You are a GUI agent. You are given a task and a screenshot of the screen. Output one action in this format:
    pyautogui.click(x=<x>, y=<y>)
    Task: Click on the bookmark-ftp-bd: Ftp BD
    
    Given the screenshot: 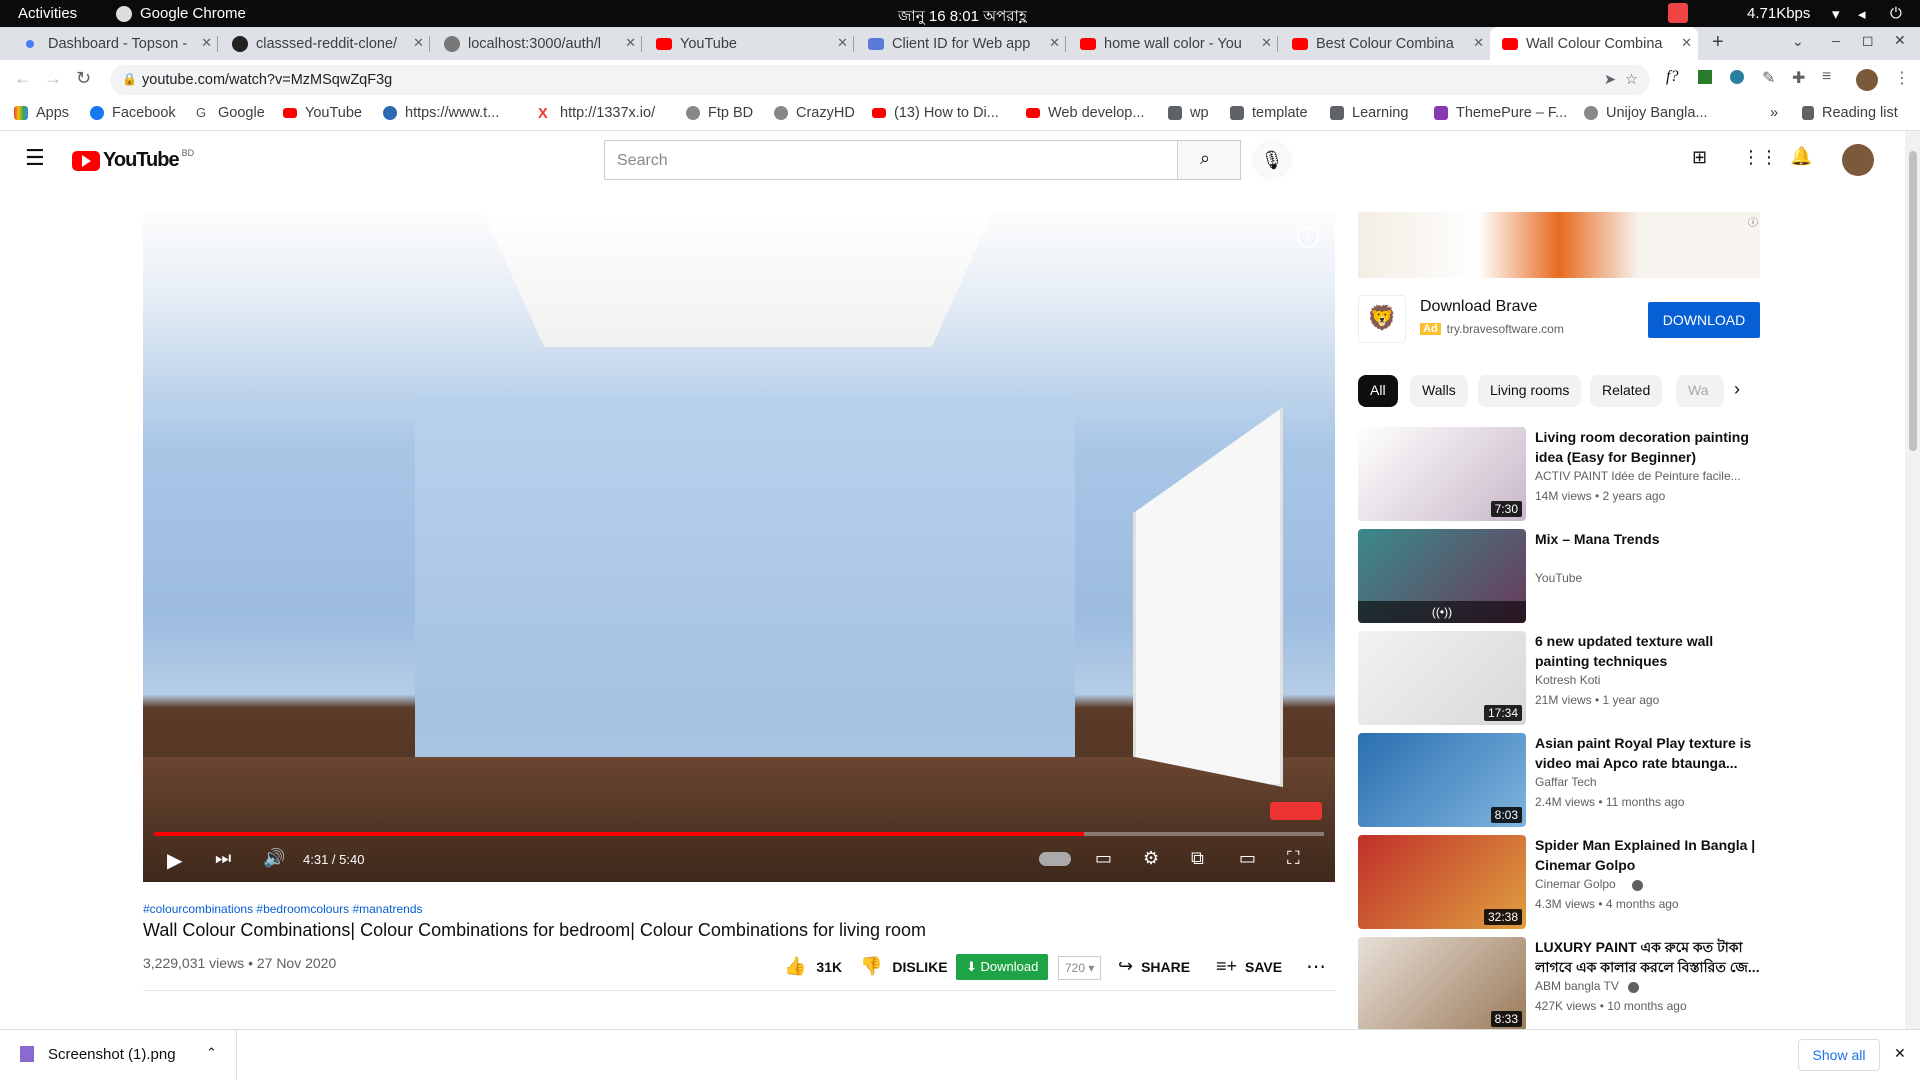 What is the action you would take?
    pyautogui.click(x=719, y=113)
    